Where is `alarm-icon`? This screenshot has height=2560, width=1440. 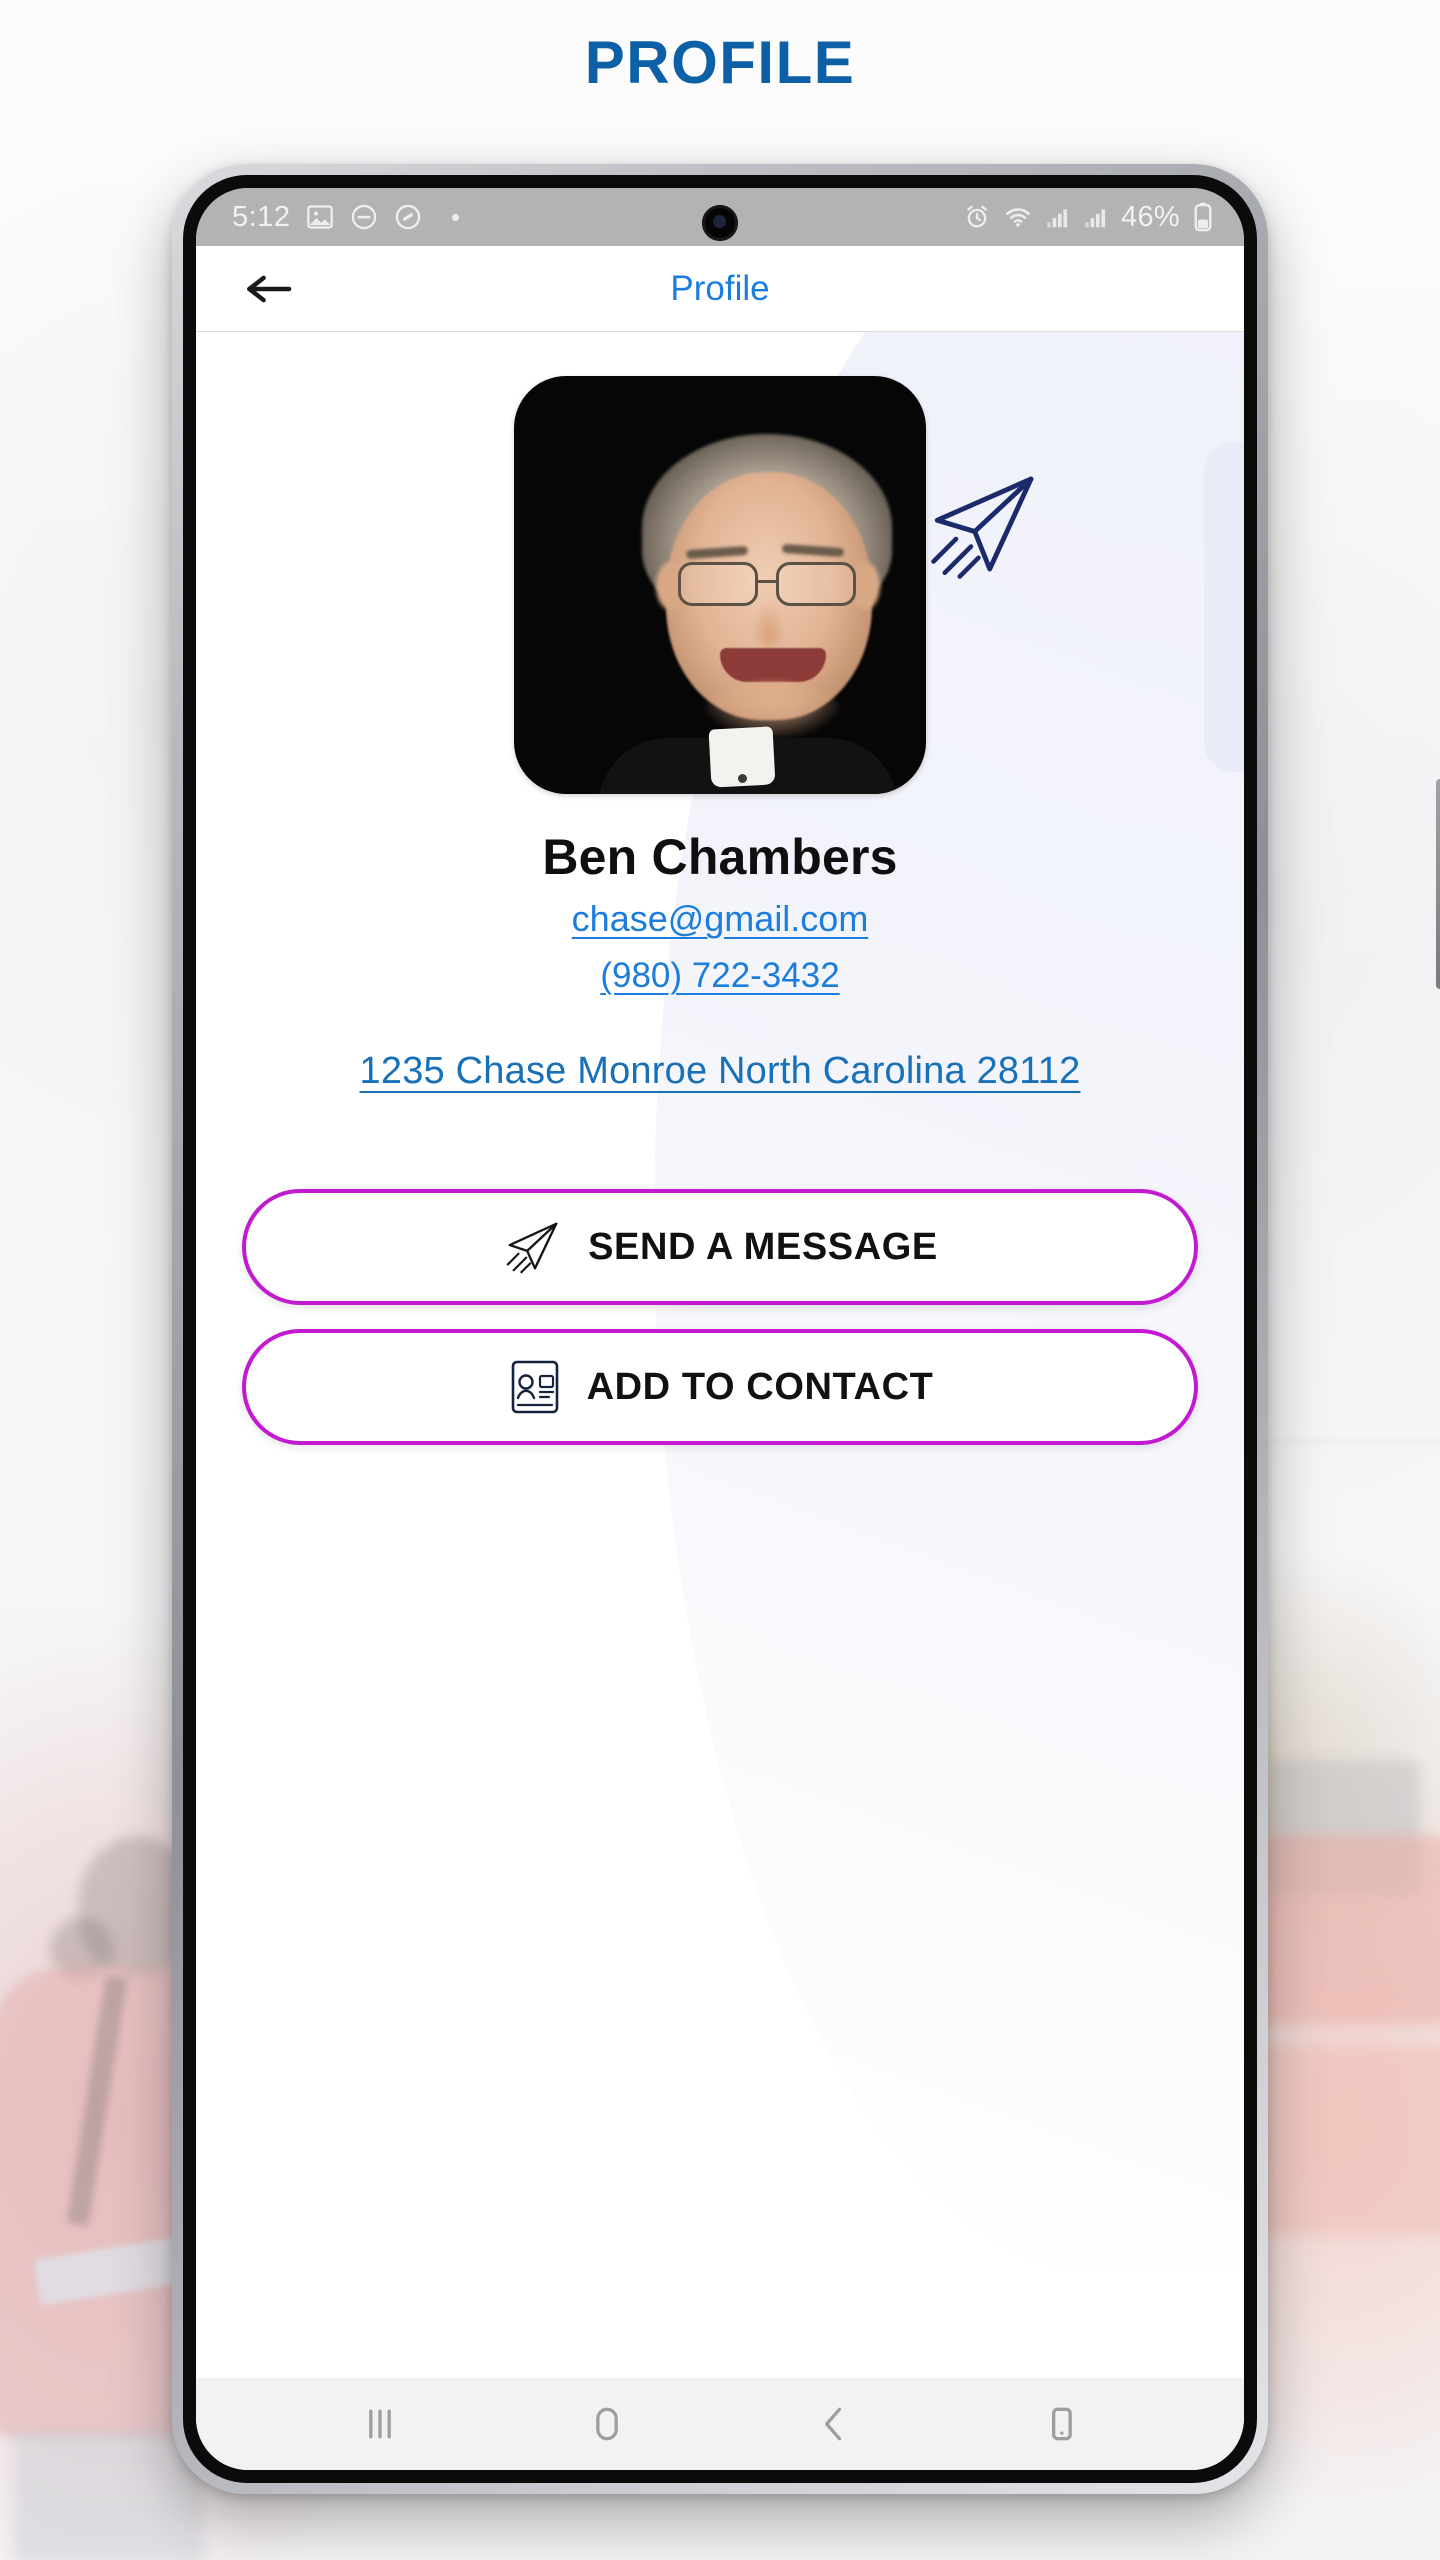
alarm-icon is located at coordinates (977, 217).